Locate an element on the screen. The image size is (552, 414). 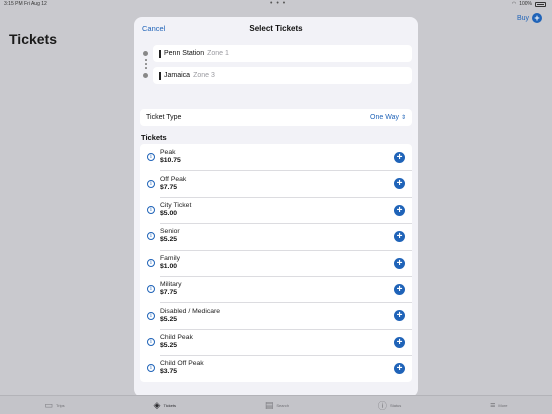
sheet-header: Cancel Select Tickets is located at coordinates (276, 28).